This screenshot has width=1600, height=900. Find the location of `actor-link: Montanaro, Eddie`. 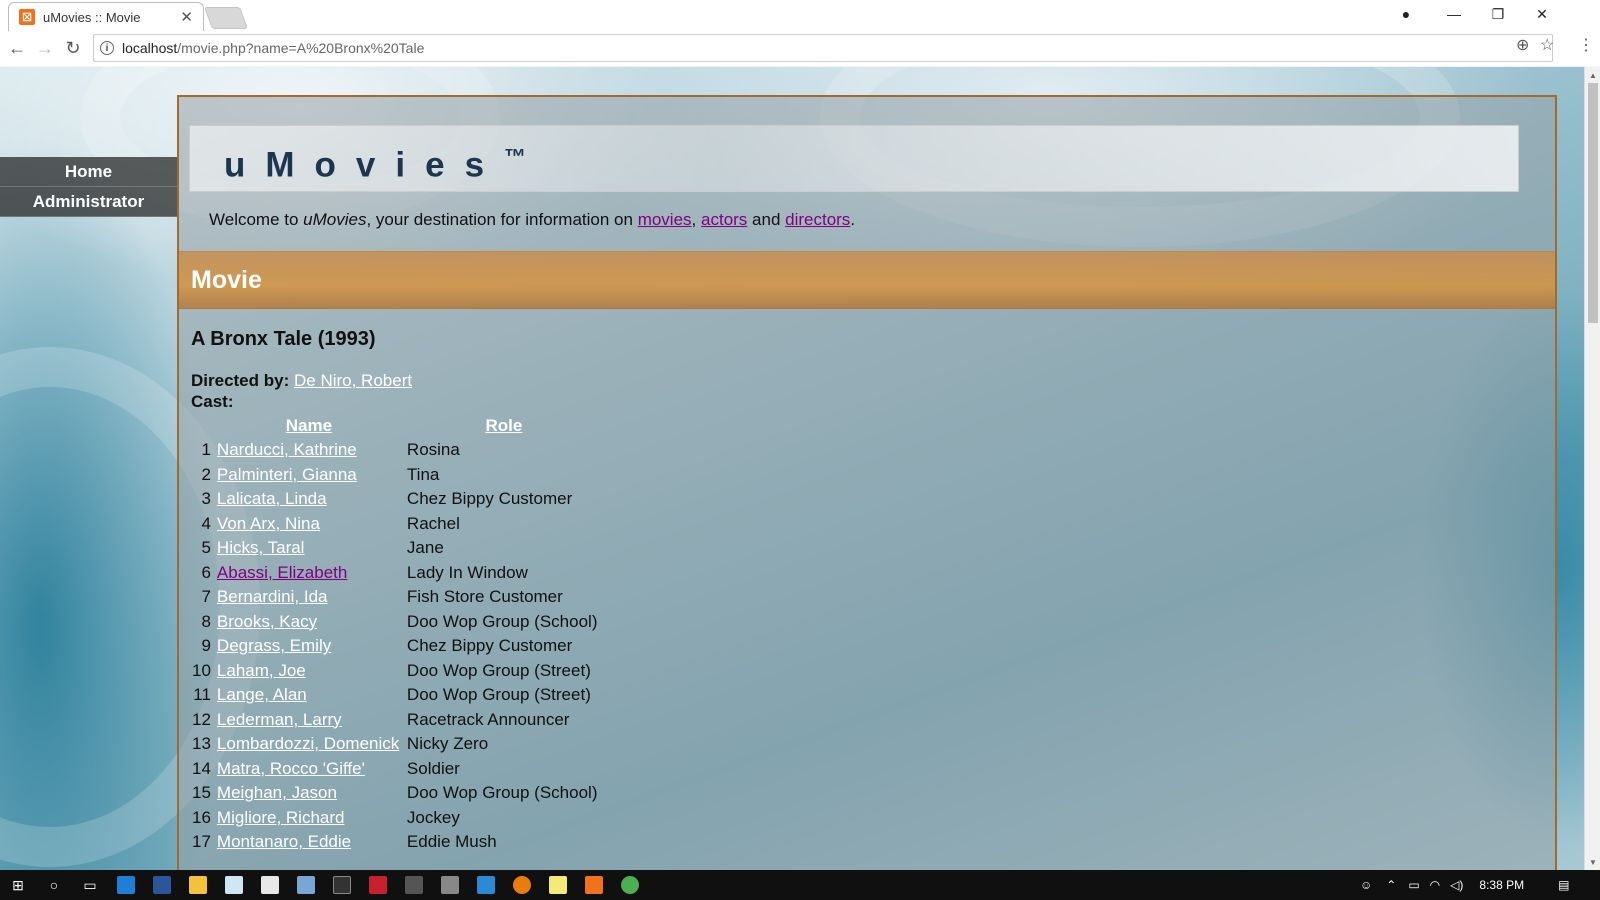

actor-link: Montanaro, Eddie is located at coordinates (284, 841).